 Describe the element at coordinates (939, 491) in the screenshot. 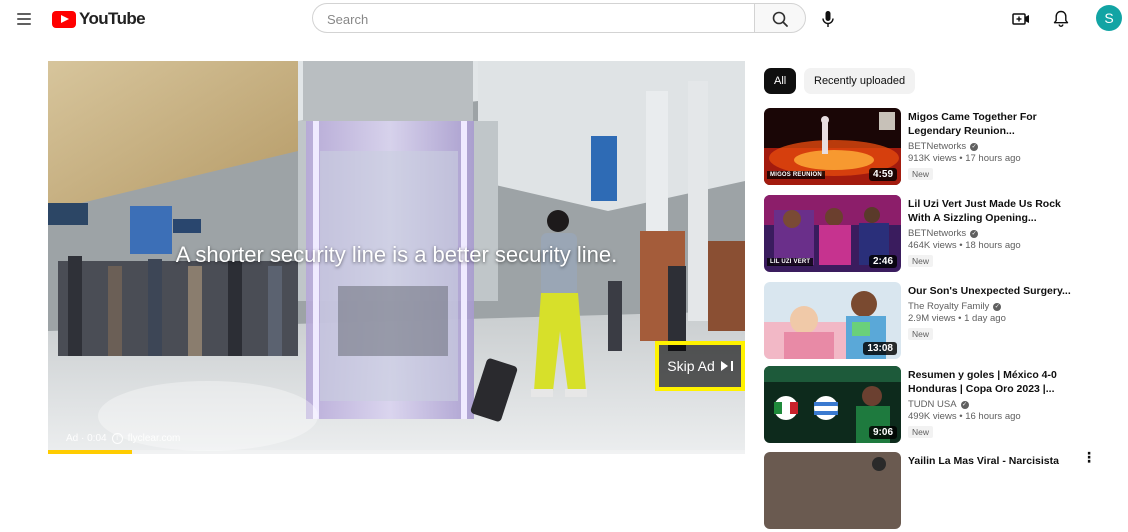

I see `recommended-video-5: Yailin La Mas Viral - Narcisista ⋮` at that location.